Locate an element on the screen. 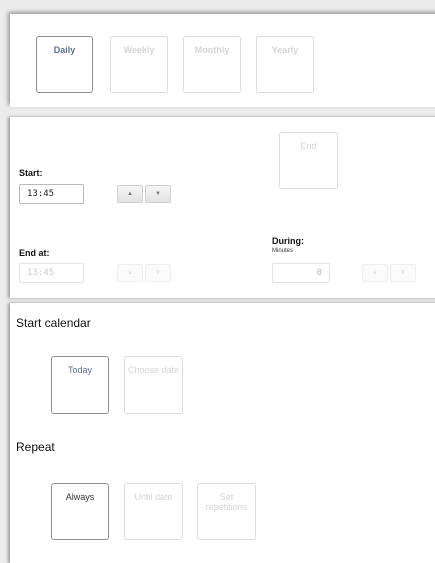 Image resolution: width=435 pixels, height=563 pixels. end-button-label: End is located at coordinates (308, 146).